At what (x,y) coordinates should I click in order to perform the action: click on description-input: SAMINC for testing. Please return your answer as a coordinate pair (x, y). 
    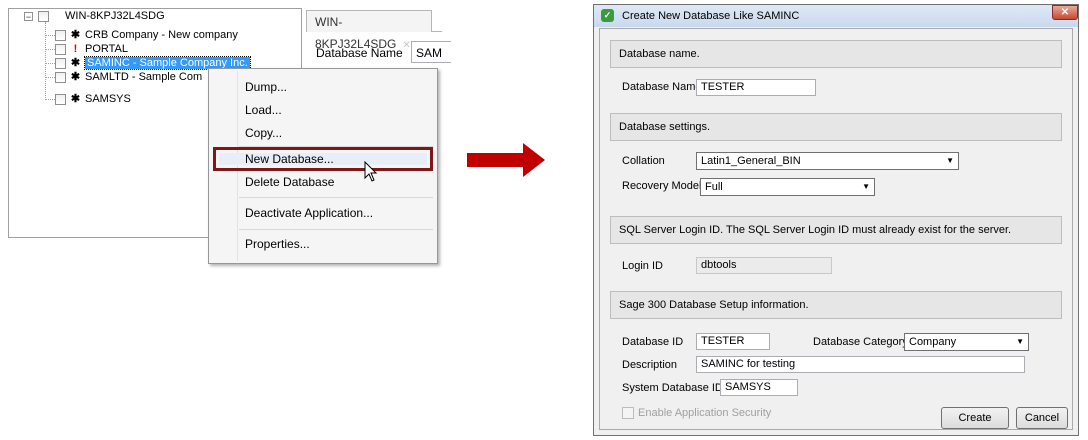
    Looking at the image, I should click on (860, 364).